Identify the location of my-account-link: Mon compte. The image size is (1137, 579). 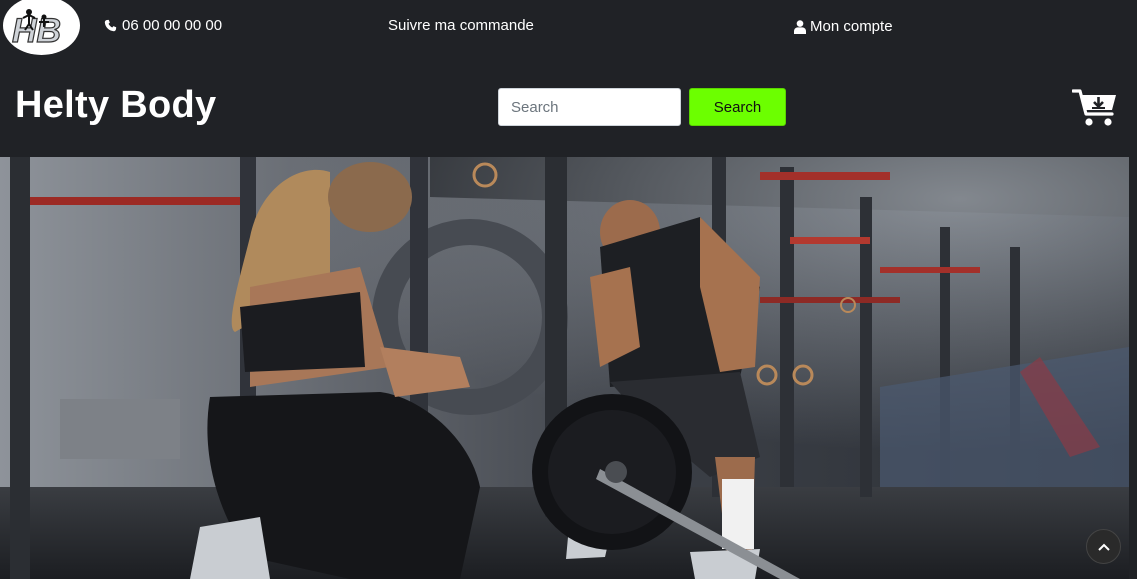
(843, 26).